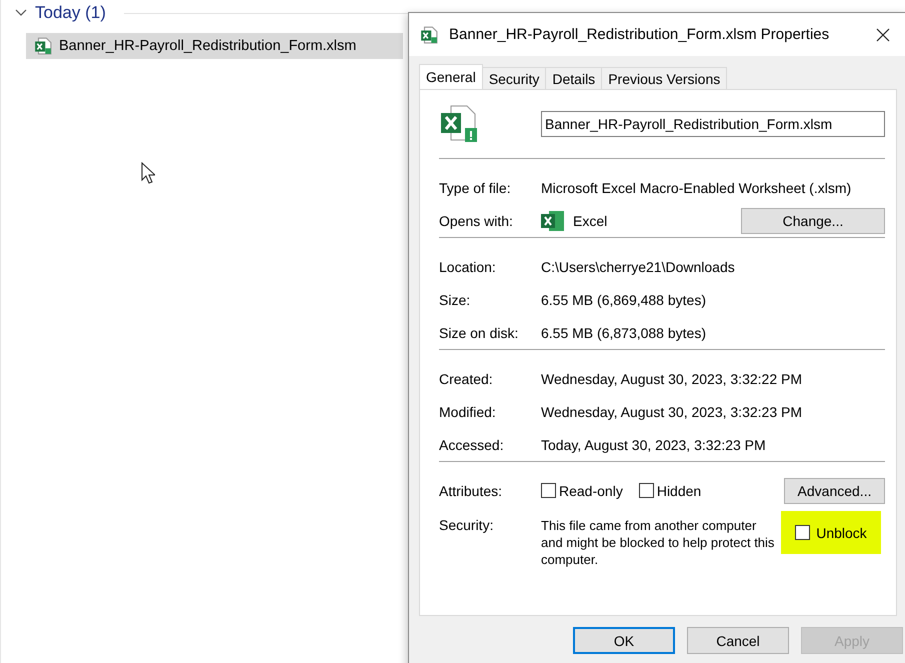 This screenshot has width=905, height=663. Describe the element at coordinates (471, 490) in the screenshot. I see `field-label: Attributes:` at that location.